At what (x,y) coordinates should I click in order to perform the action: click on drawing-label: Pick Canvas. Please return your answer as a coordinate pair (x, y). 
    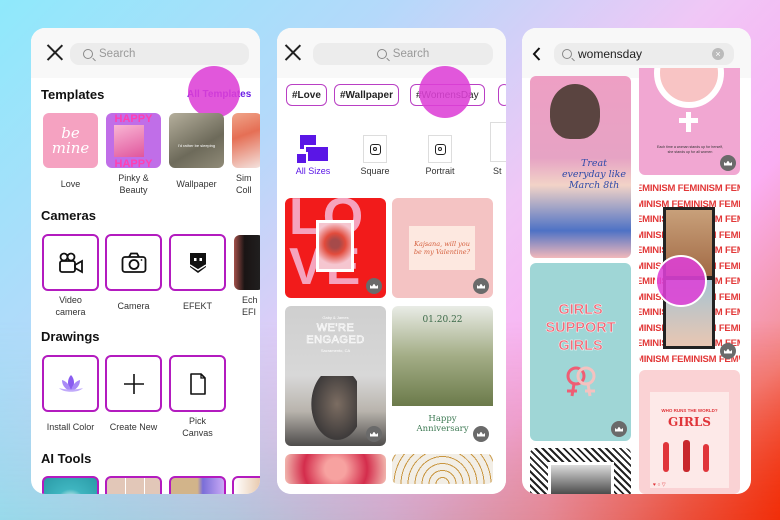
    Looking at the image, I should click on (197, 427).